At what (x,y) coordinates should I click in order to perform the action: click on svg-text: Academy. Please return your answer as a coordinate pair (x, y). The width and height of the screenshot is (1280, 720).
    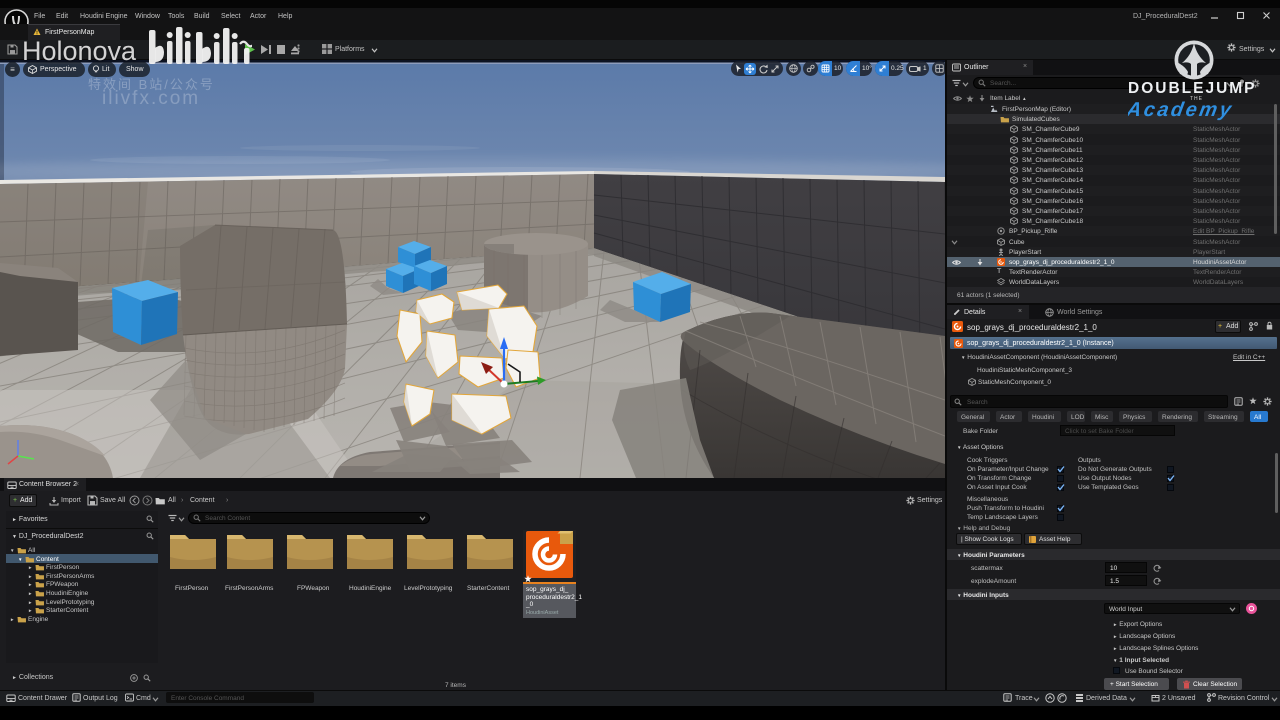
    Looking at the image, I should click on (1181, 110).